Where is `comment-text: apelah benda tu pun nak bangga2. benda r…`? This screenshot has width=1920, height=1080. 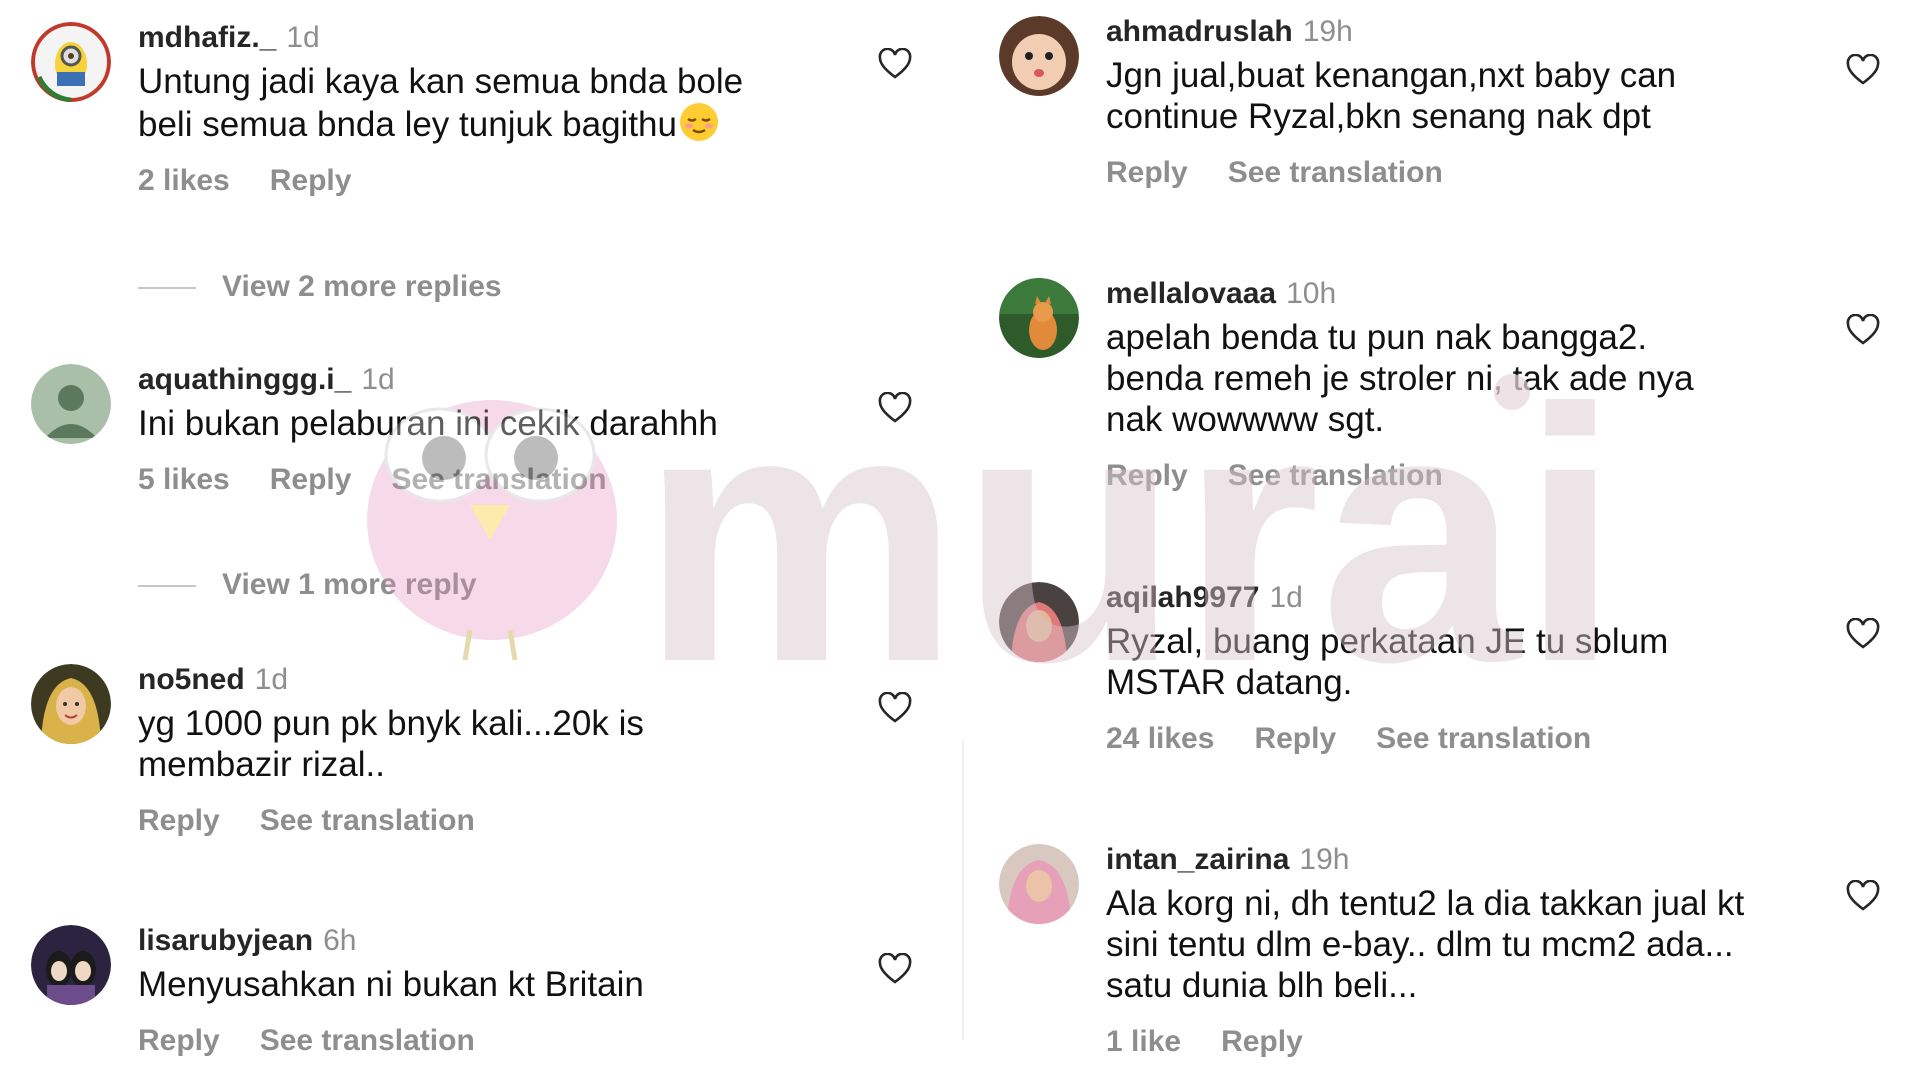
comment-text: apelah benda tu pun nak bangga2. benda r… is located at coordinates (1400, 378).